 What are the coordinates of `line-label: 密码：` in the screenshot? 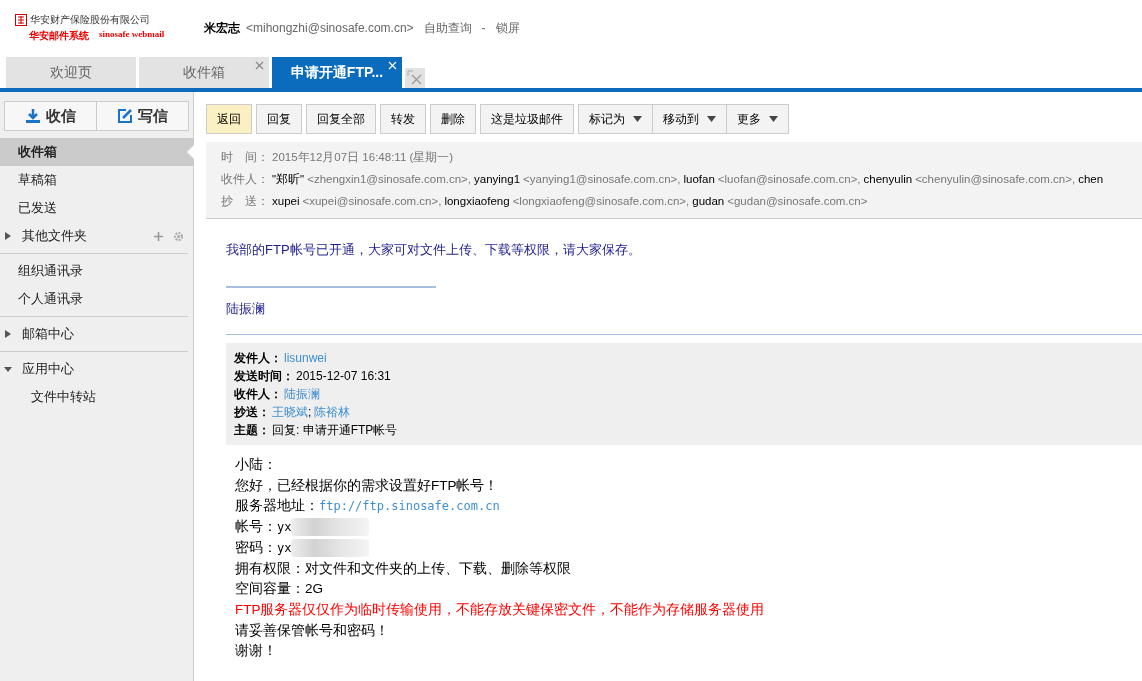 It's located at (256, 547).